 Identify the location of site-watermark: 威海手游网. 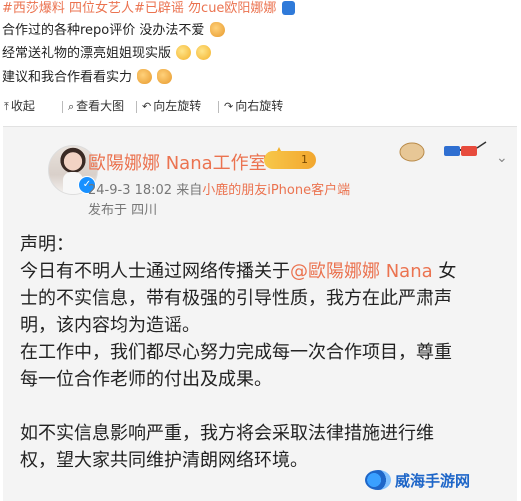
(440, 484).